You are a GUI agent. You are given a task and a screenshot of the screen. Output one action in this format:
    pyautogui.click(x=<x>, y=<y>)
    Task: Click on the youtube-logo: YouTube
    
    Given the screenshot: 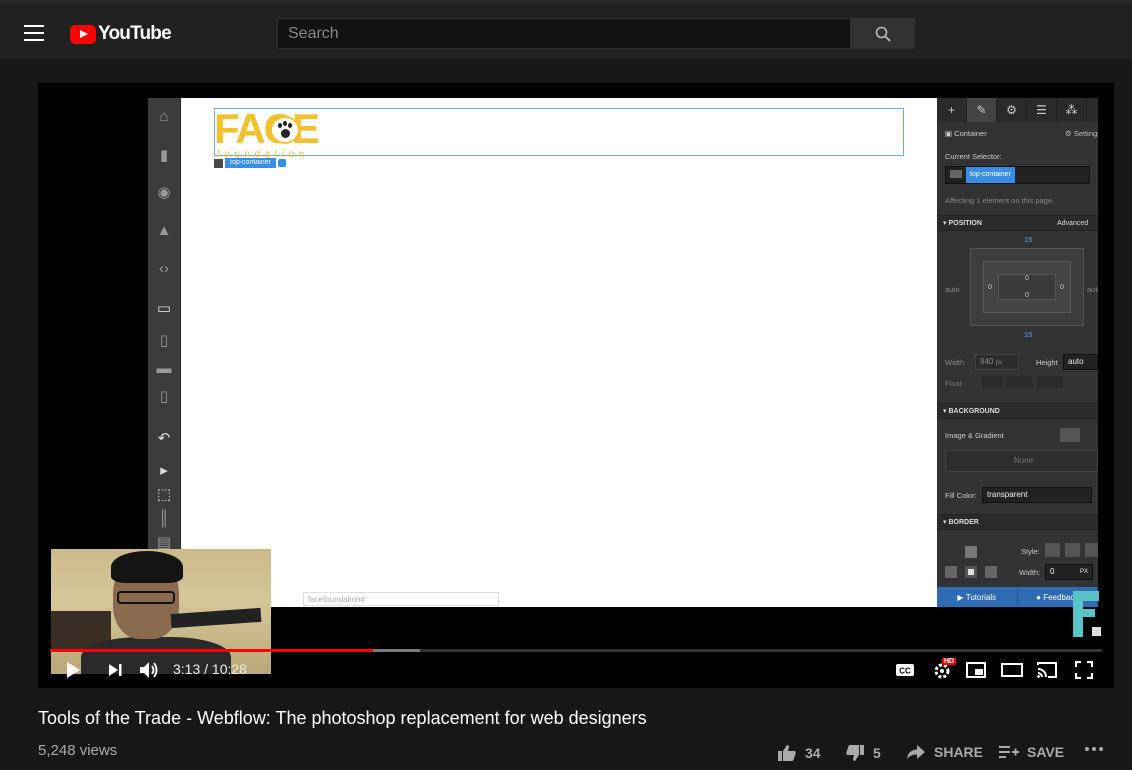 What is the action you would take?
    pyautogui.click(x=121, y=34)
    